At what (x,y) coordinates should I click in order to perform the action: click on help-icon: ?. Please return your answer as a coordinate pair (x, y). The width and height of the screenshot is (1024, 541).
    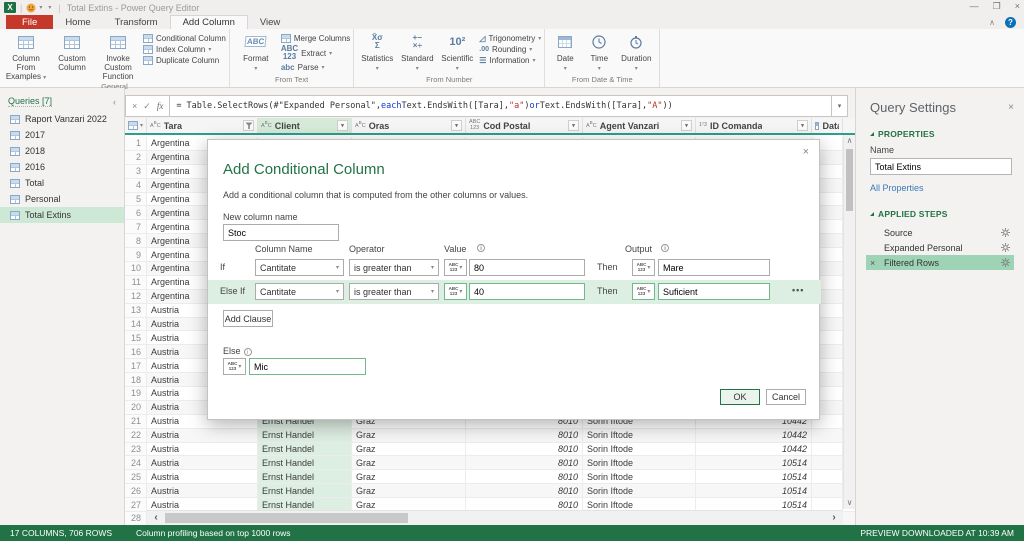
    Looking at the image, I should click on (1010, 22).